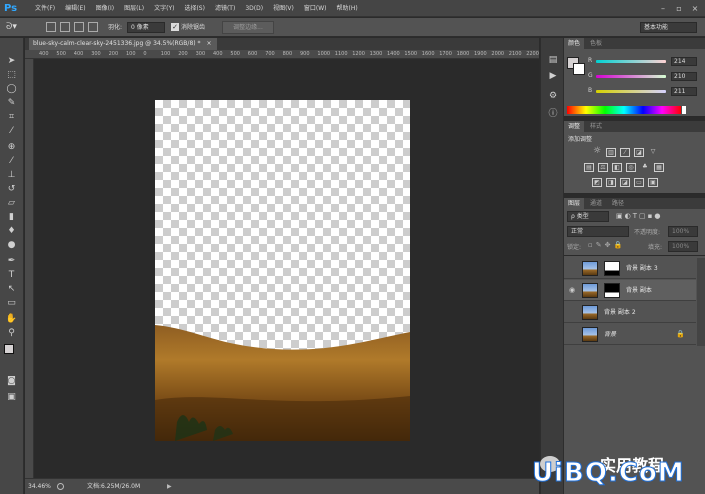  What do you see at coordinates (79, 27) in the screenshot?
I see `subtract-selection-icon` at bounding box center [79, 27].